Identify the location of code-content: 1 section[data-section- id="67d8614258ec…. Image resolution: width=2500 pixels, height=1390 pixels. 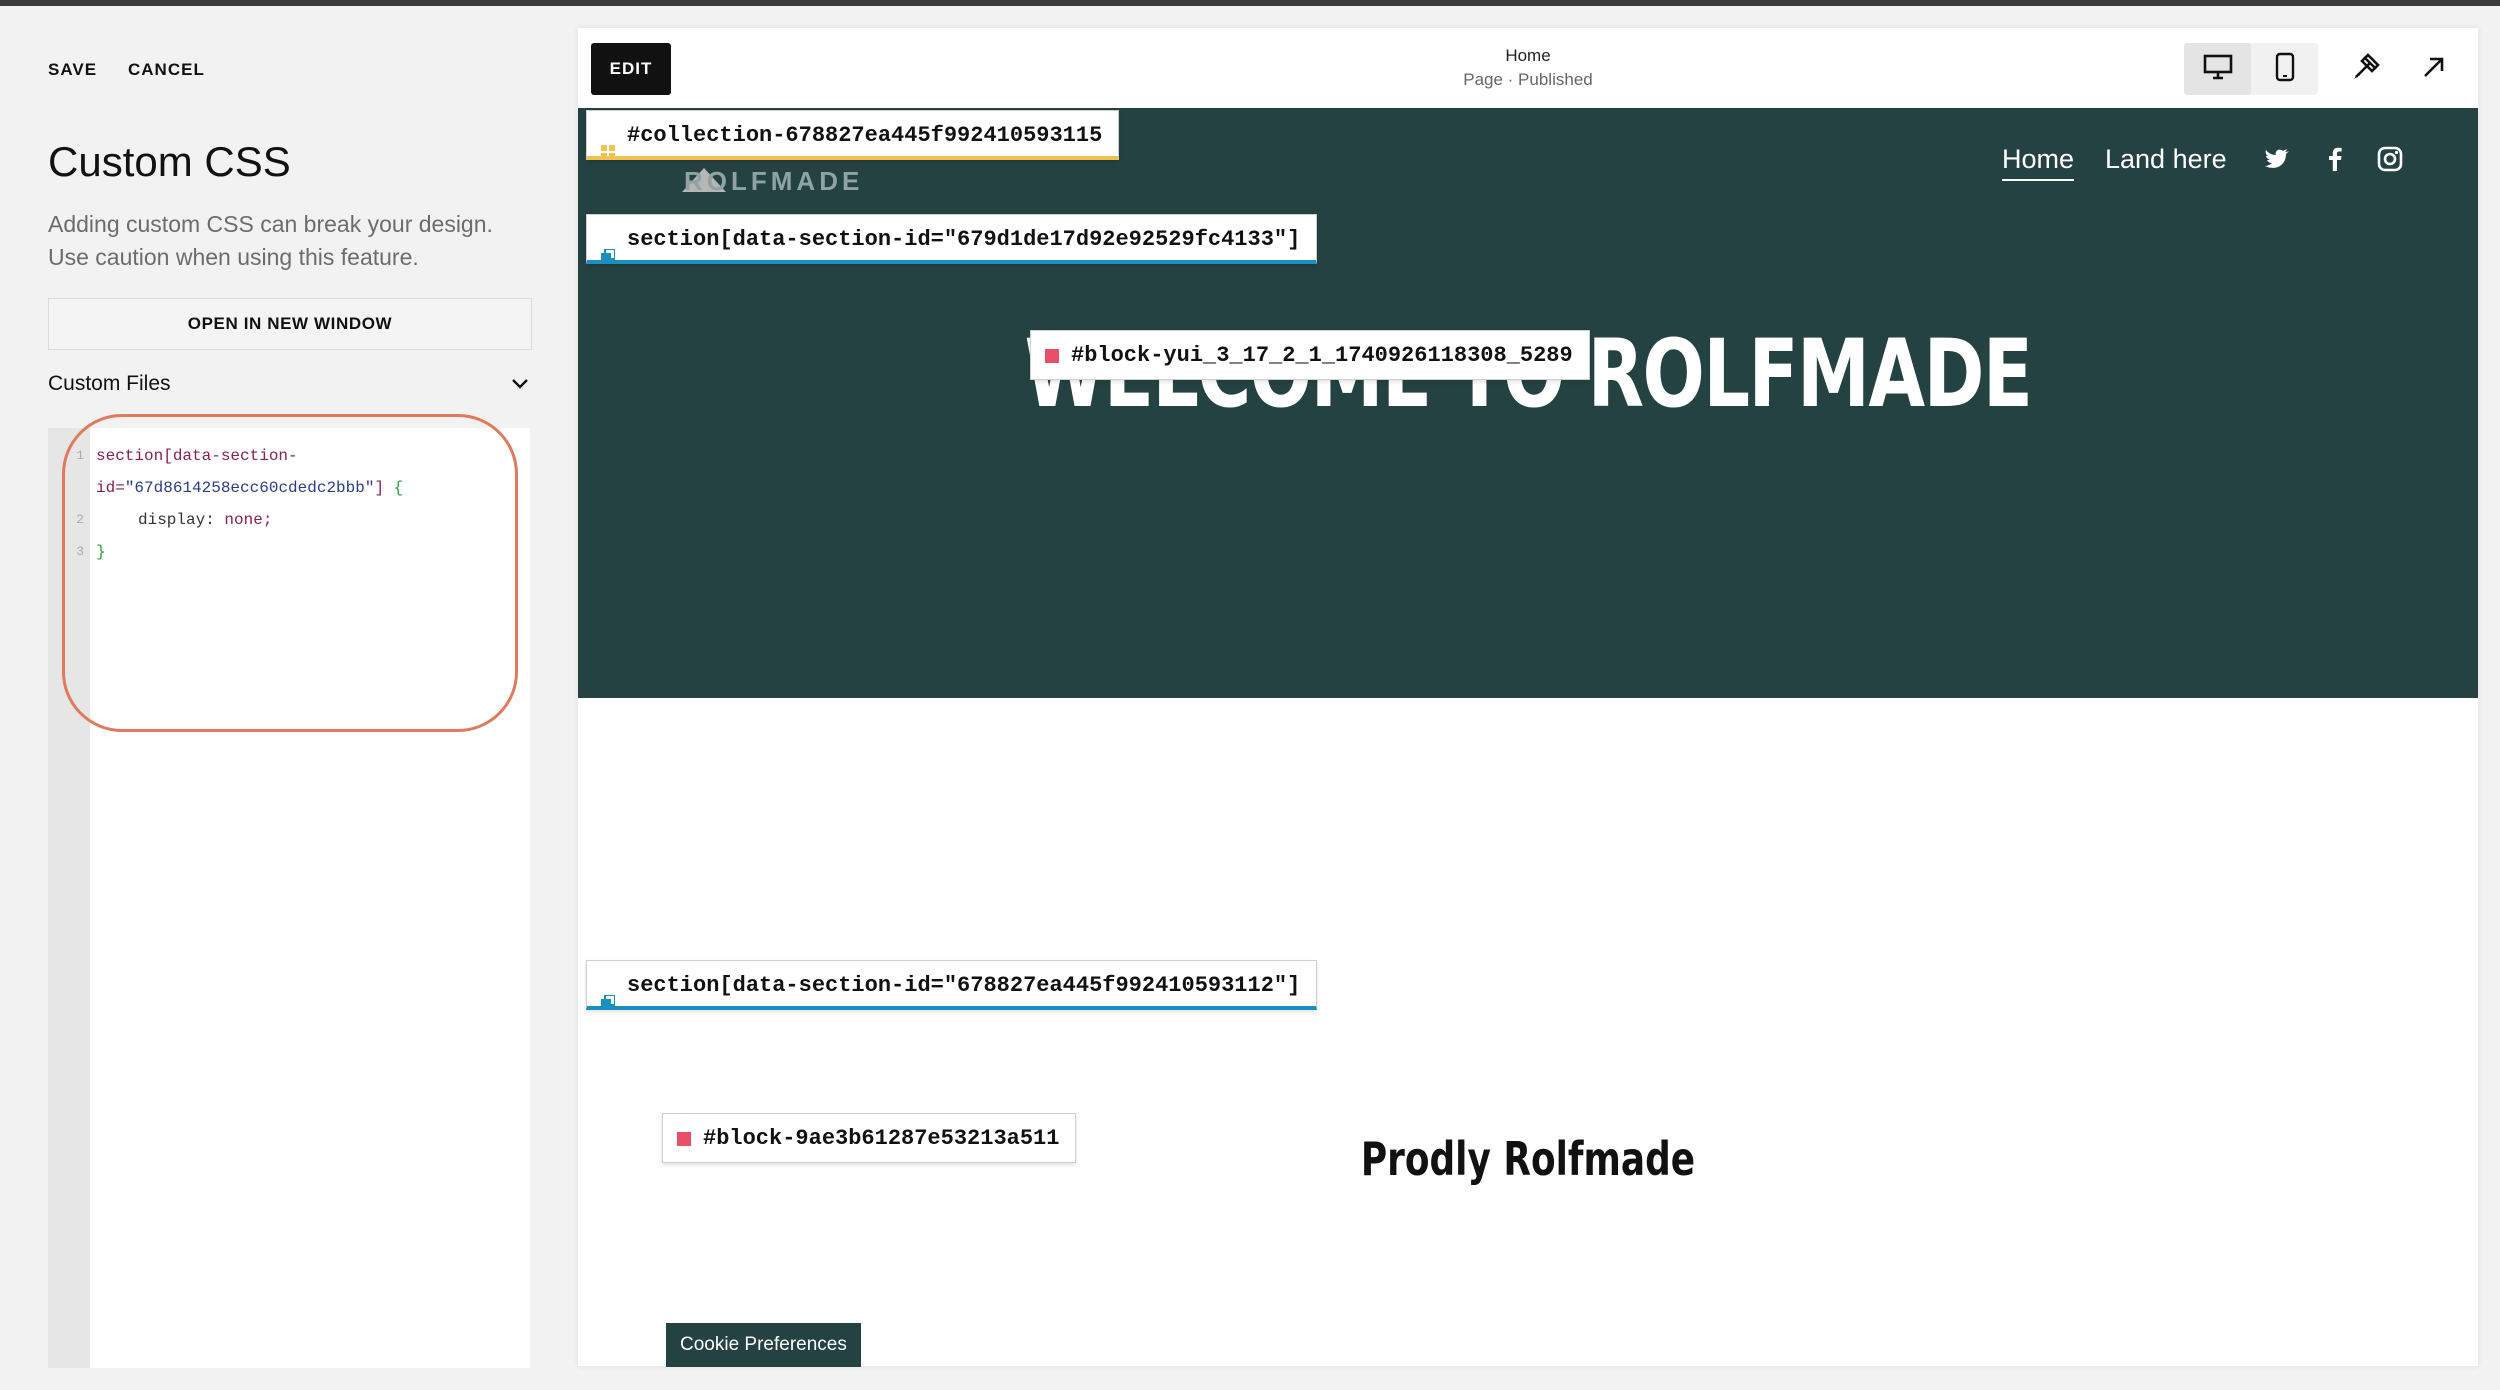
(289, 504).